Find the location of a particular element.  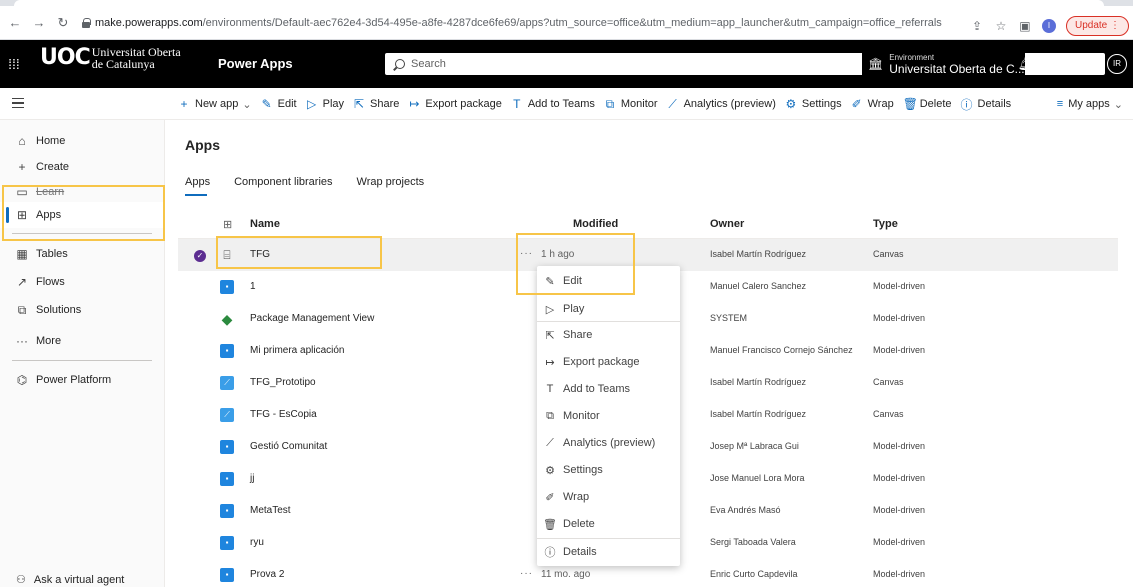

settings-gear-icon: ⚙ is located at coordinates (1058, 64).